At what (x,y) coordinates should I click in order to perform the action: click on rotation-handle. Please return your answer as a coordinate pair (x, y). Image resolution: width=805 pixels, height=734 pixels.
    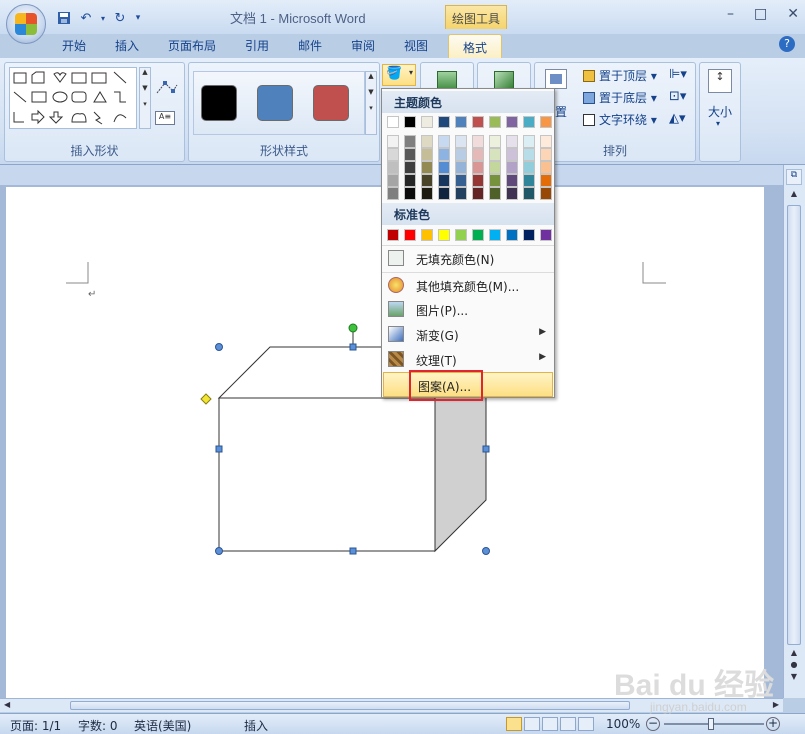
    Looking at the image, I should click on (353, 328).